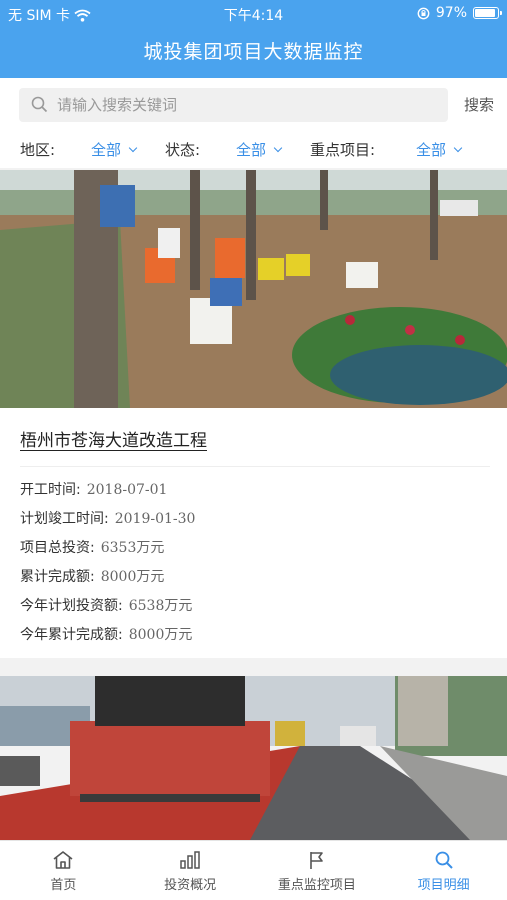  What do you see at coordinates (316, 860) in the screenshot?
I see `flag-icon` at bounding box center [316, 860].